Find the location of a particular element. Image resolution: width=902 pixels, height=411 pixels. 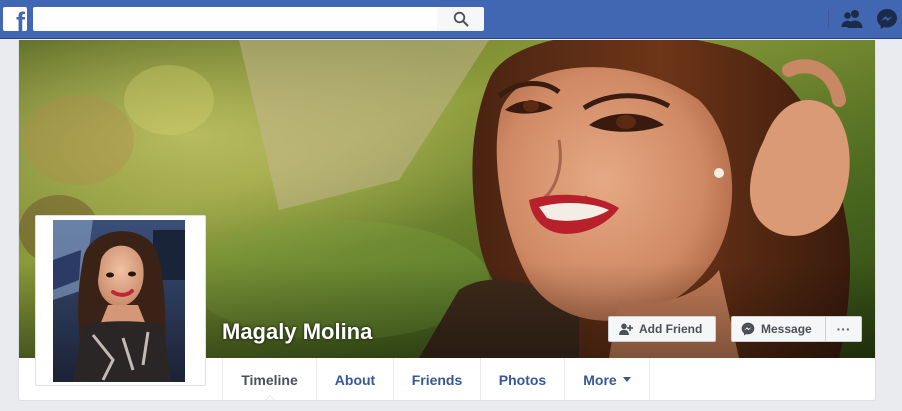

search-input is located at coordinates (235, 19).